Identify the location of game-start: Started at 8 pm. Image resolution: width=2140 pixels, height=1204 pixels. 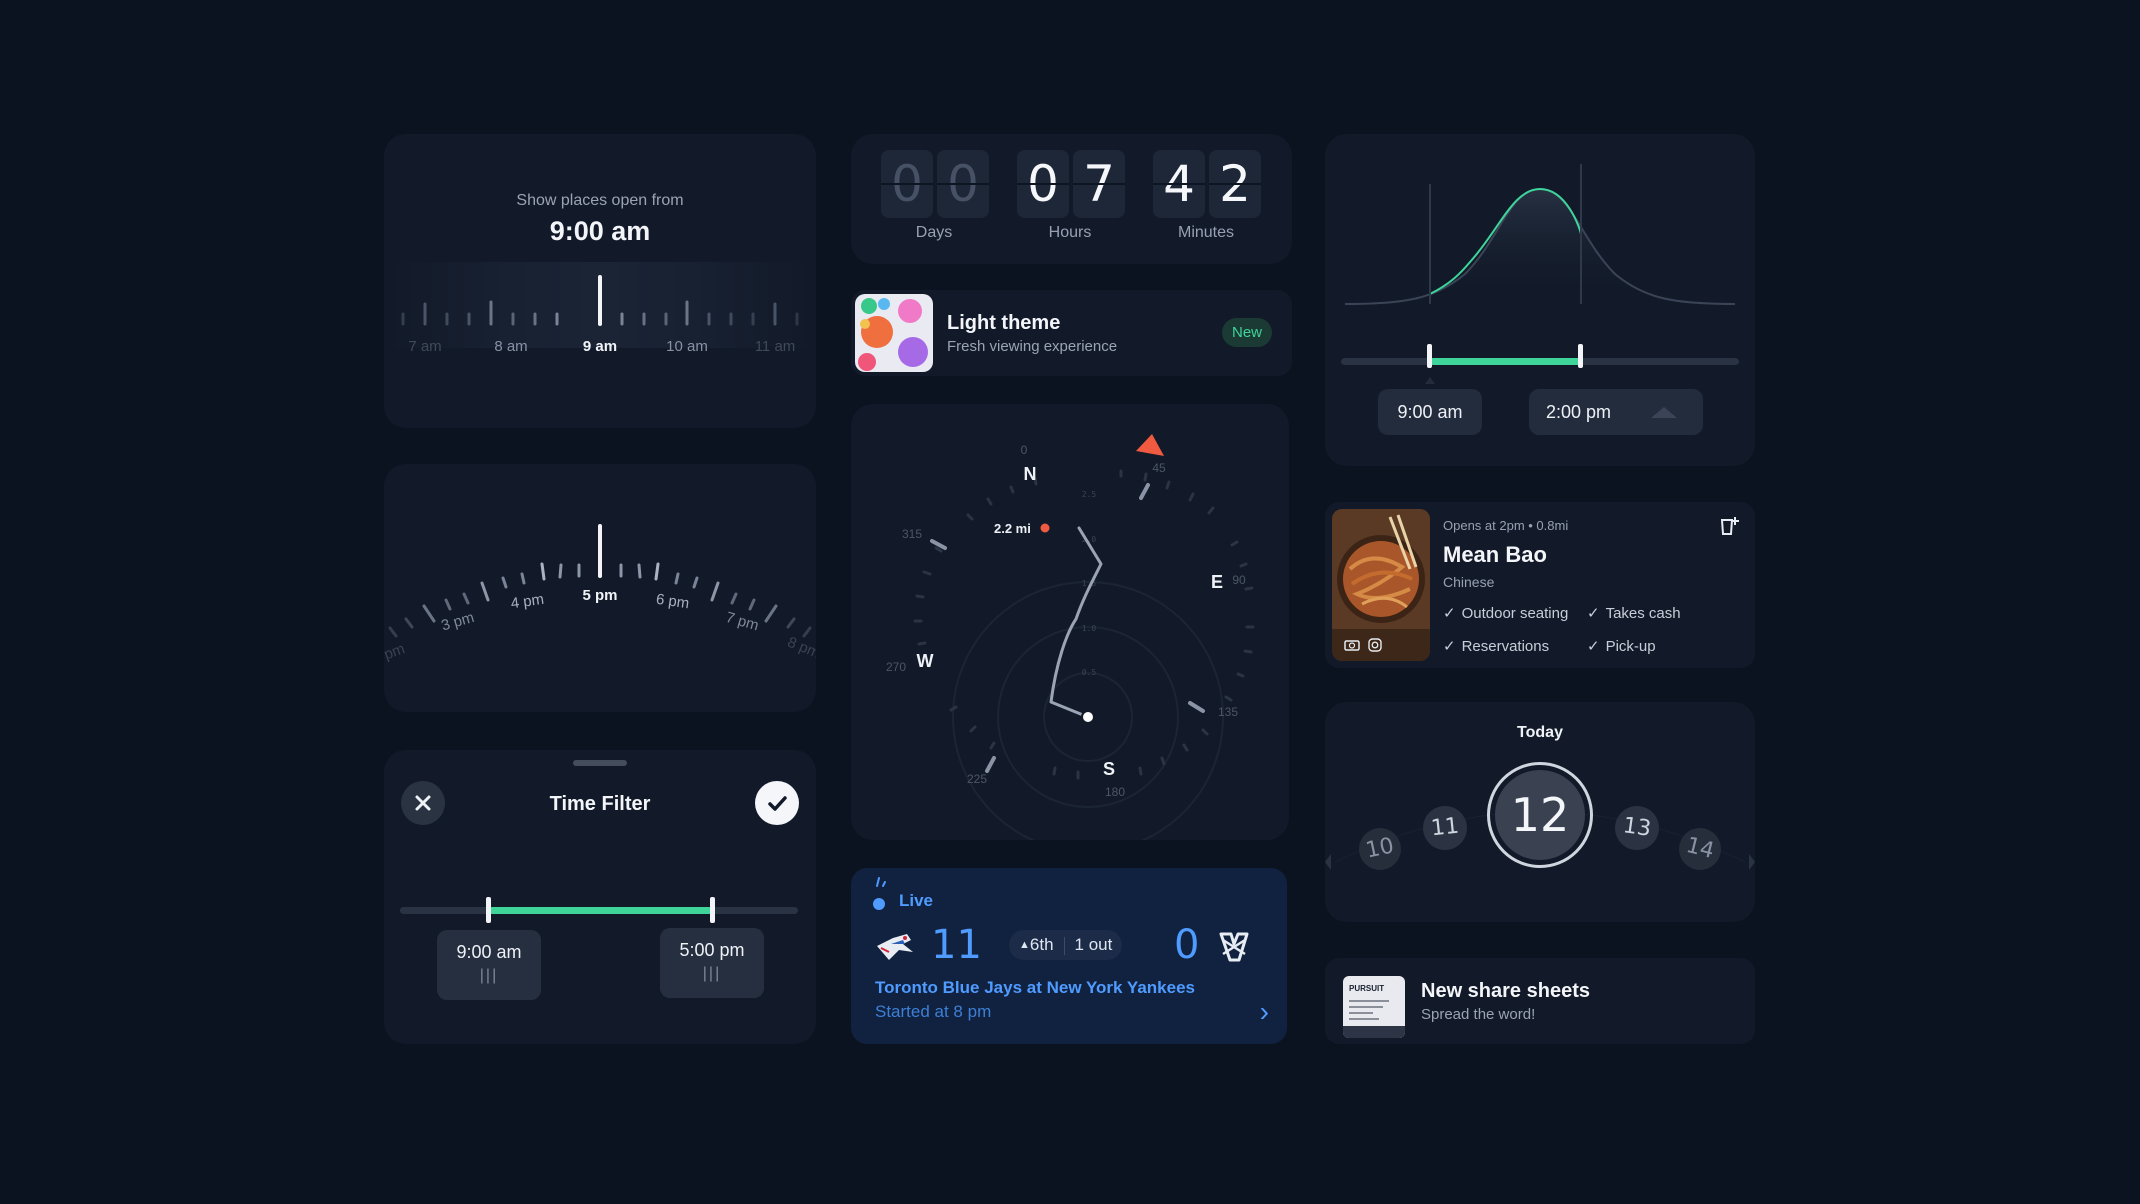
(933, 1011).